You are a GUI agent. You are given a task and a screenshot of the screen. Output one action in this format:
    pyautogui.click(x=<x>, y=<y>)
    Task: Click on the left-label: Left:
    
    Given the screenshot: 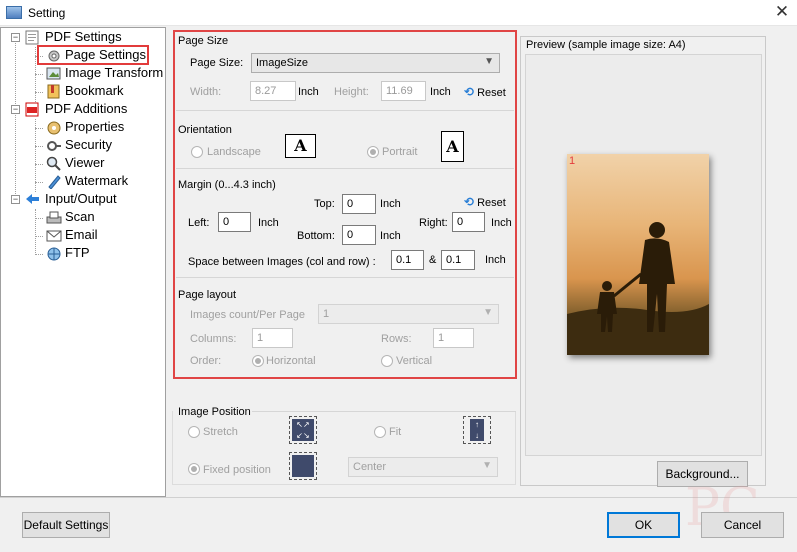 What is the action you would take?
    pyautogui.click(x=199, y=223)
    